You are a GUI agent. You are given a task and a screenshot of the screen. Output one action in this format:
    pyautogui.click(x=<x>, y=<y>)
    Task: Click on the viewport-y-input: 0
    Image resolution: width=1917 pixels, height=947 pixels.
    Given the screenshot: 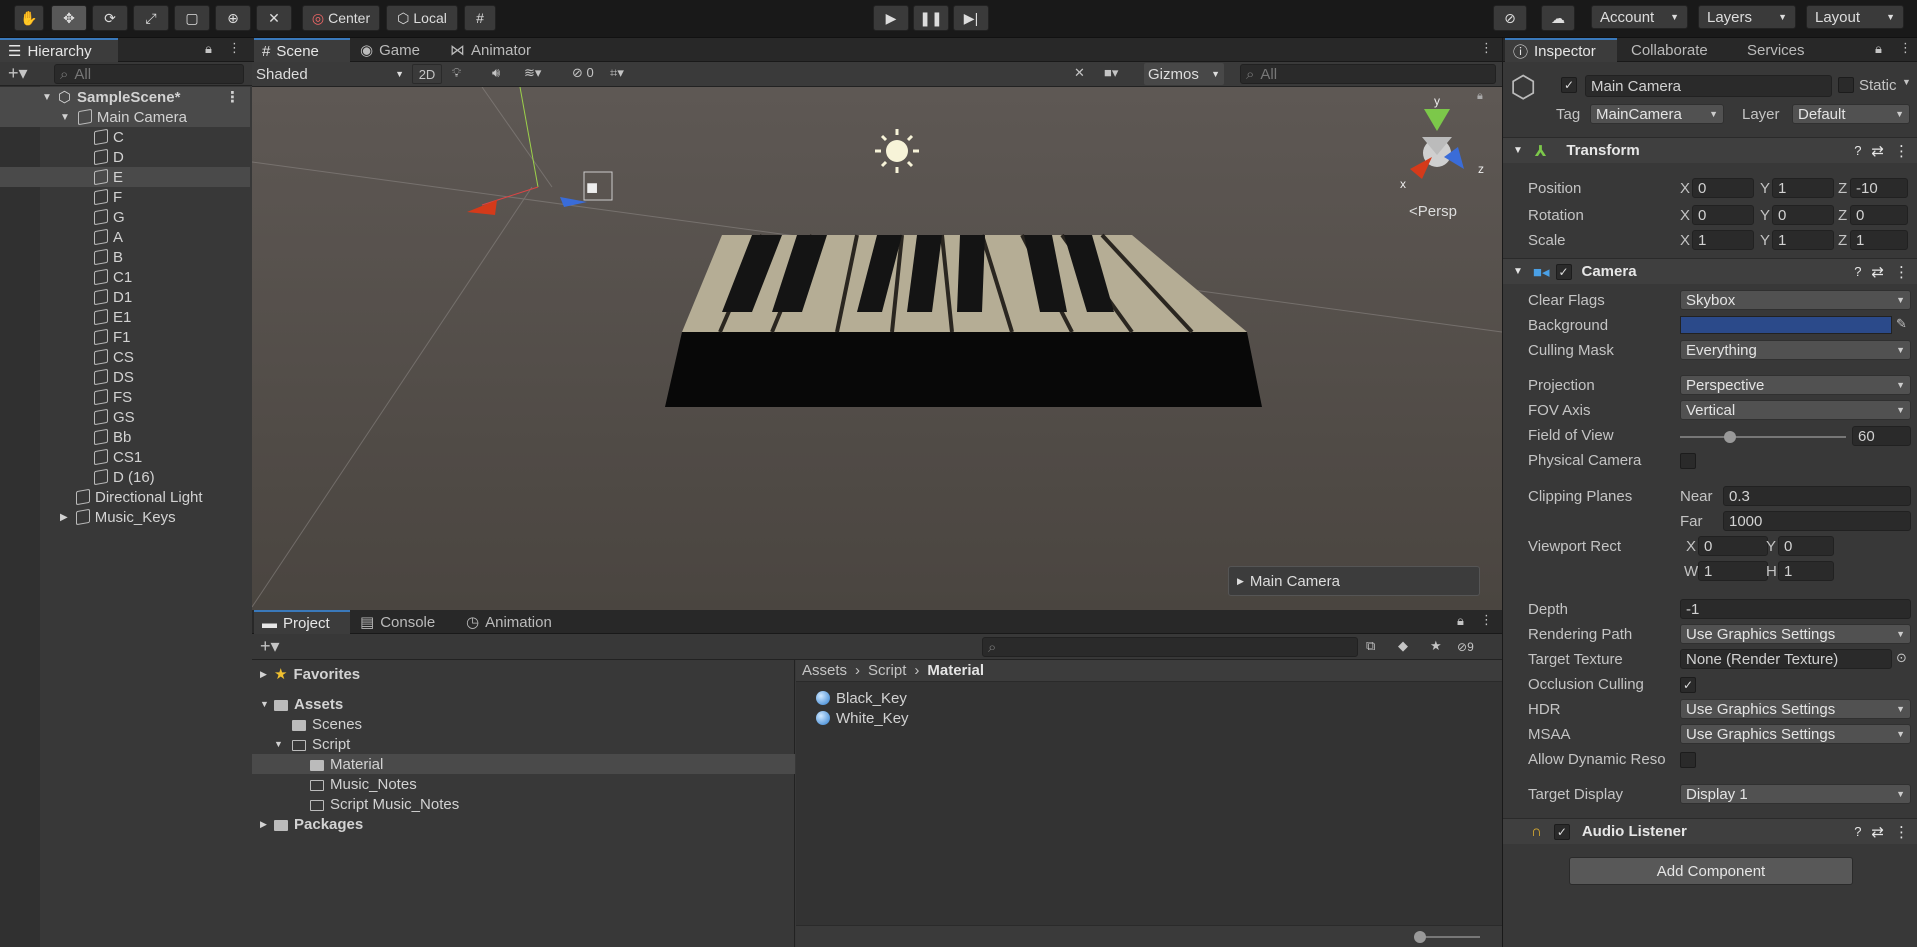 What is the action you would take?
    pyautogui.click(x=1806, y=546)
    